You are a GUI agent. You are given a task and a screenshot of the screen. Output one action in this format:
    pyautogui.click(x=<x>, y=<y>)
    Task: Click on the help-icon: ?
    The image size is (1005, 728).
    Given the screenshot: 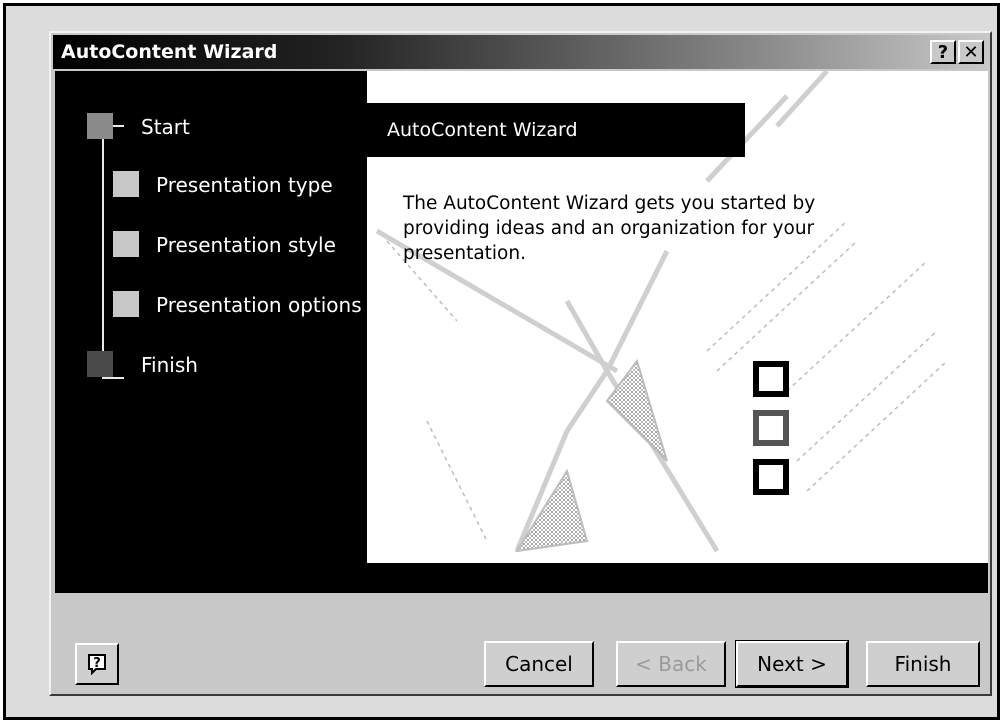 What is the action you would take?
    pyautogui.click(x=97, y=664)
    